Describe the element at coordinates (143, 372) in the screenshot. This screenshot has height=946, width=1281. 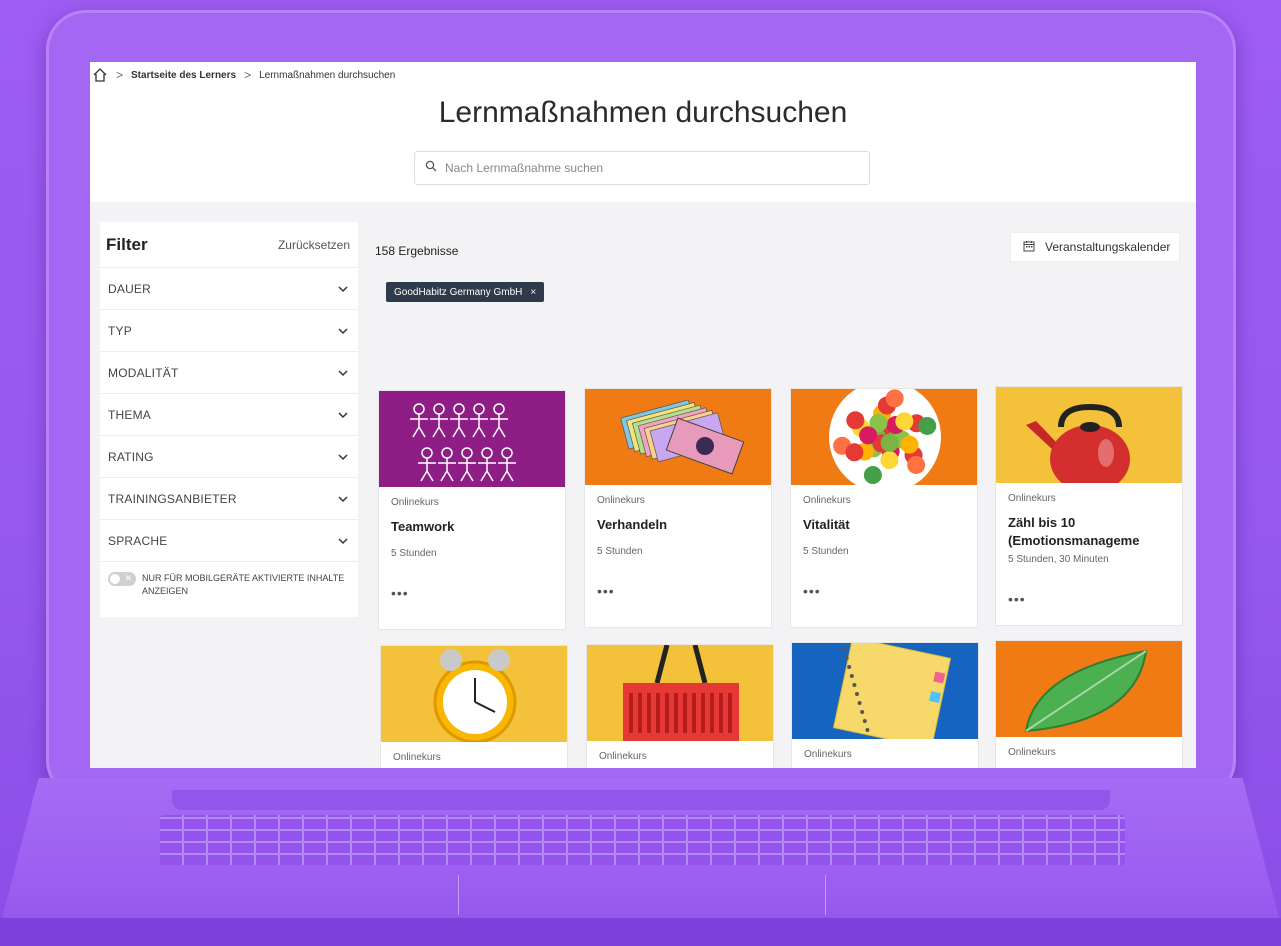
I see `filter-row-label: MODALITÄT` at that location.